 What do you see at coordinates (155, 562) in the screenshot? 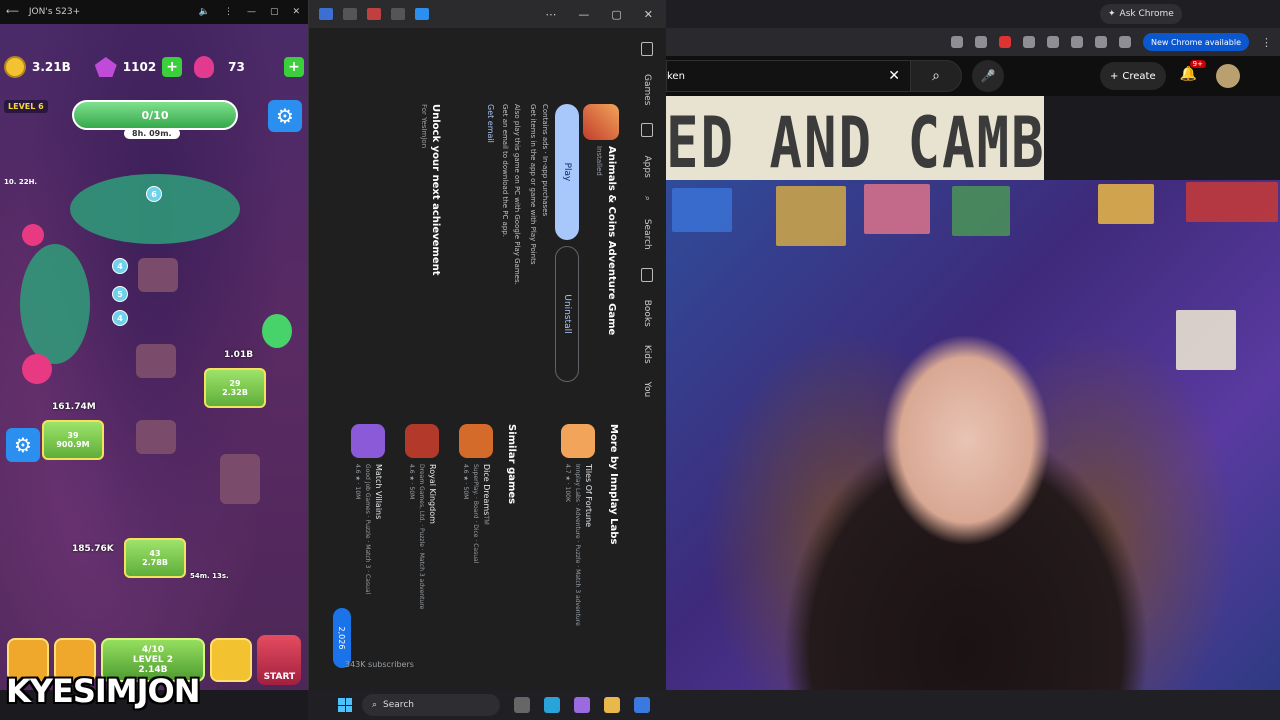
I see `upgrade-card-value: 2.78B` at bounding box center [155, 562].